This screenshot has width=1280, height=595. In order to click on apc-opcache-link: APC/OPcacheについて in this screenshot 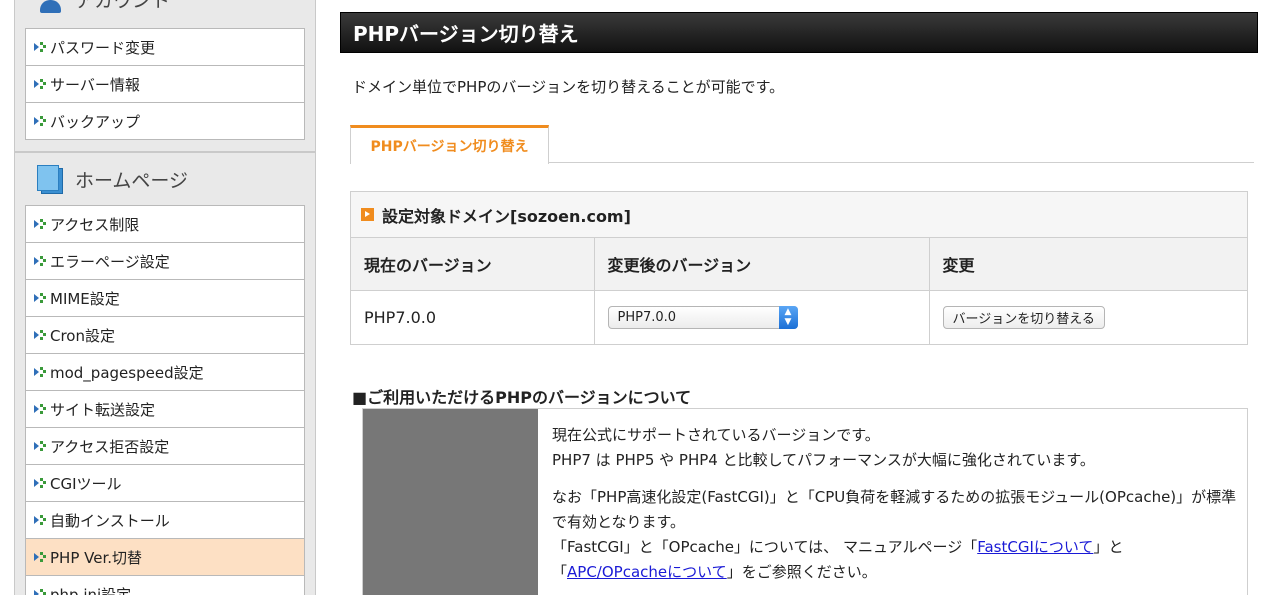, I will do `click(647, 572)`.